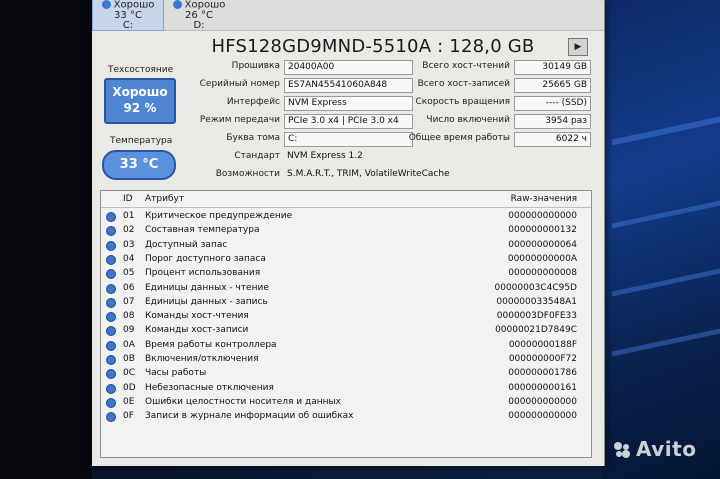 The height and width of the screenshot is (479, 720). Describe the element at coordinates (141, 141) in the screenshot. I see `temperature-label: Температура` at that location.